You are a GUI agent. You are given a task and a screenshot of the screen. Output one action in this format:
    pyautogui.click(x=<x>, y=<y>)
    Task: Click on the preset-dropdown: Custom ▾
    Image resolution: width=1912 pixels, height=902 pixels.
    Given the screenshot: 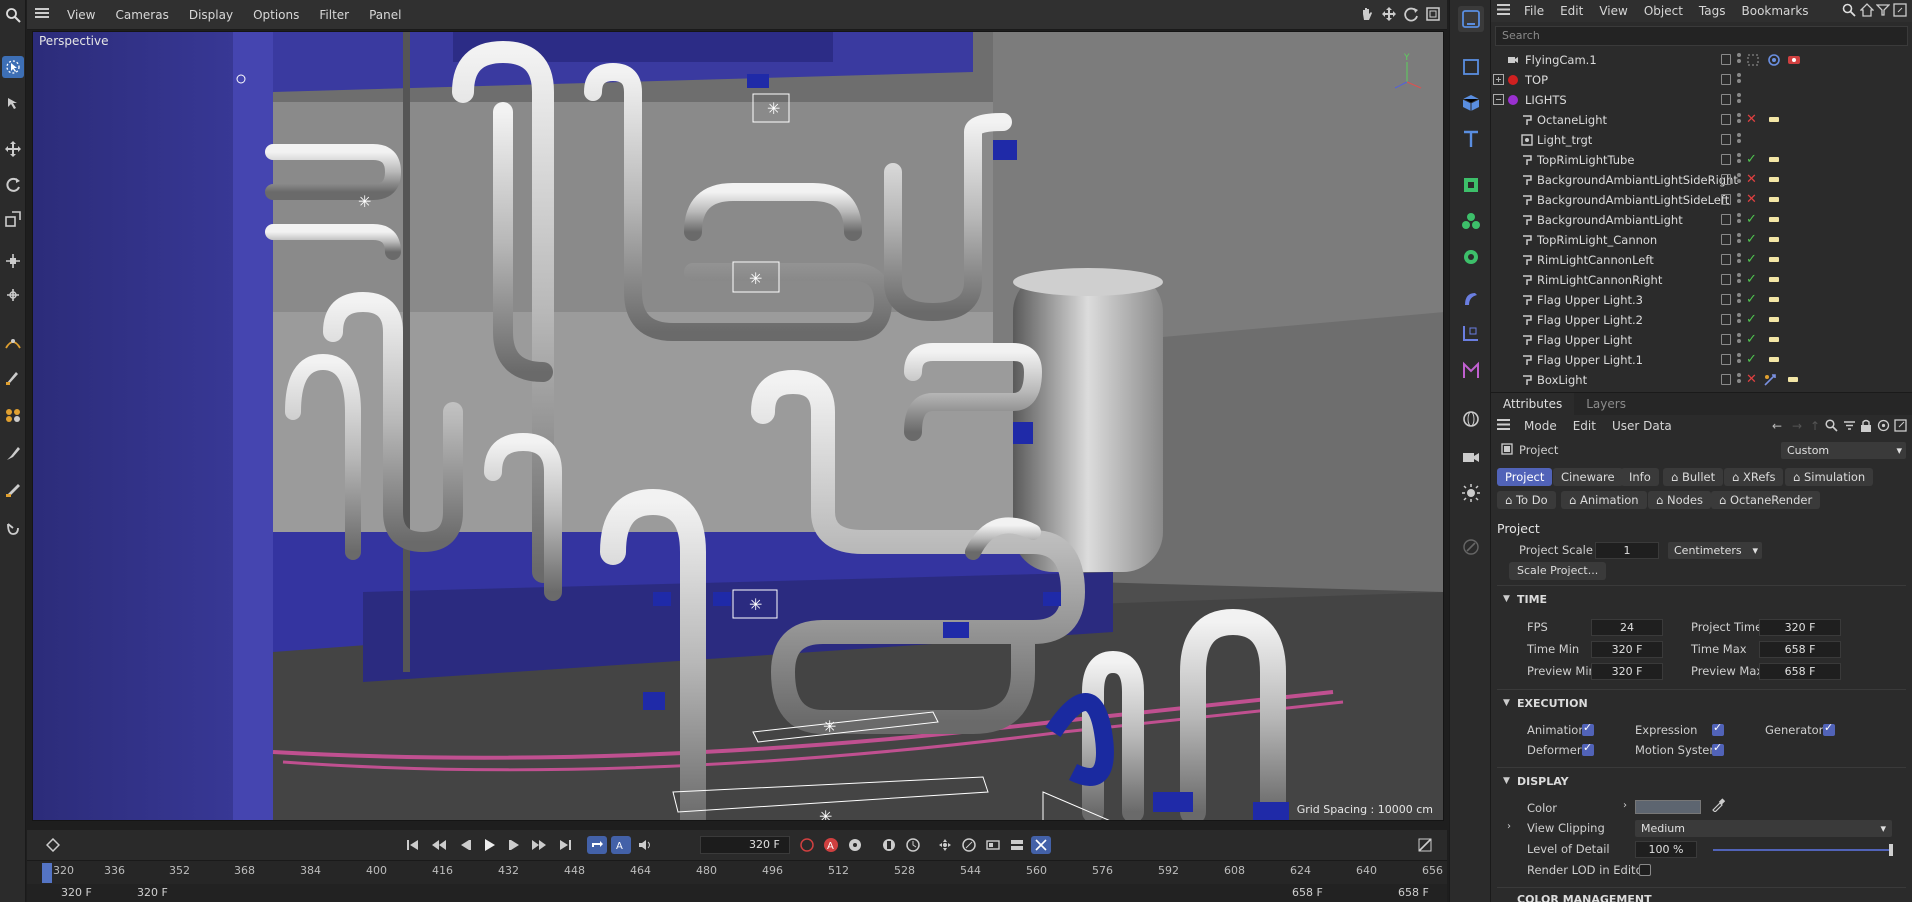 What is the action you would take?
    pyautogui.click(x=1843, y=450)
    